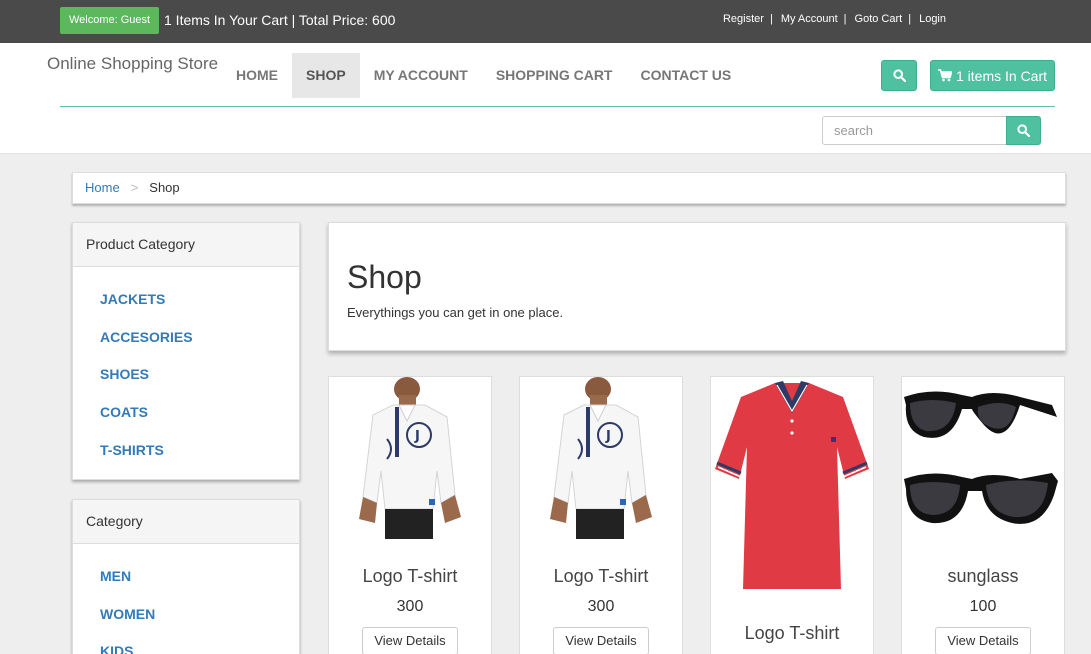 The height and width of the screenshot is (654, 1091). Describe the element at coordinates (983, 606) in the screenshot. I see `product-price: 100` at that location.